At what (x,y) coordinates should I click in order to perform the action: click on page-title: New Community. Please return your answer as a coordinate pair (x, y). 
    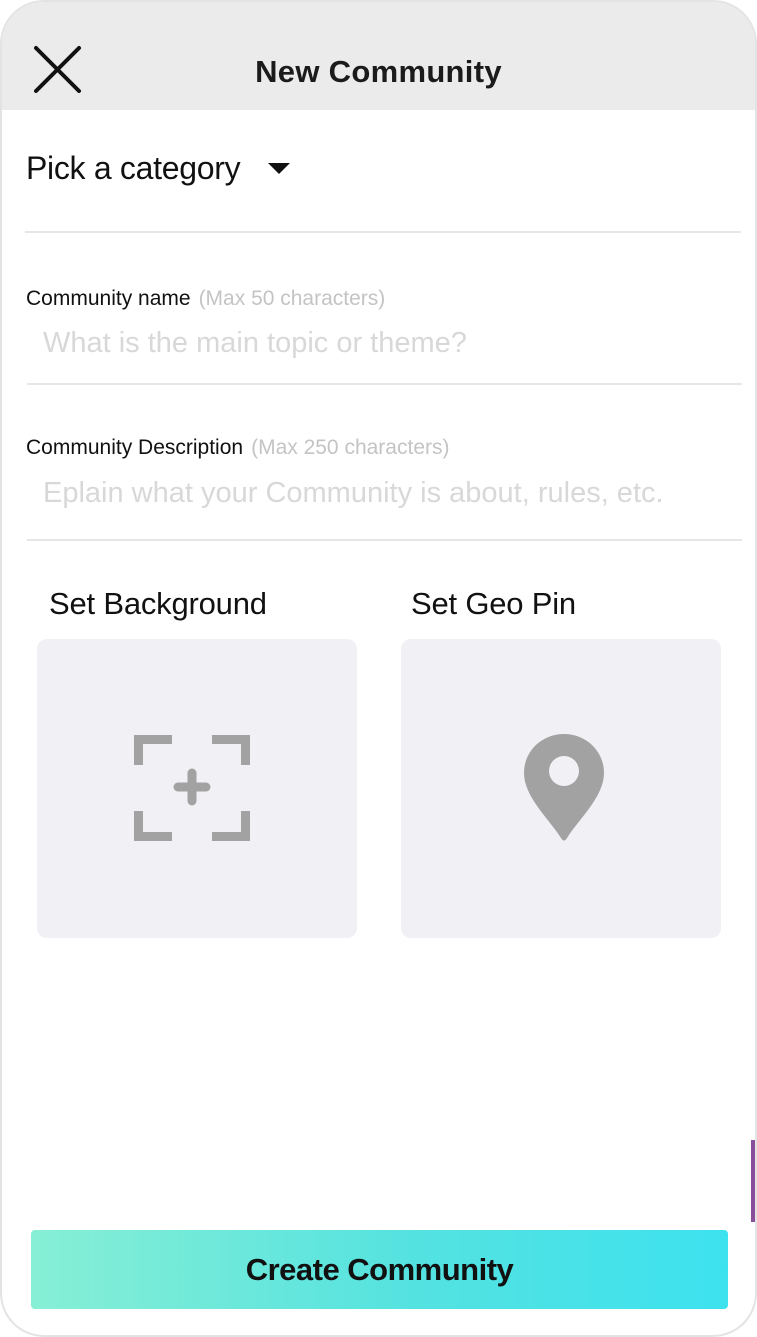
    Looking at the image, I should click on (378, 71).